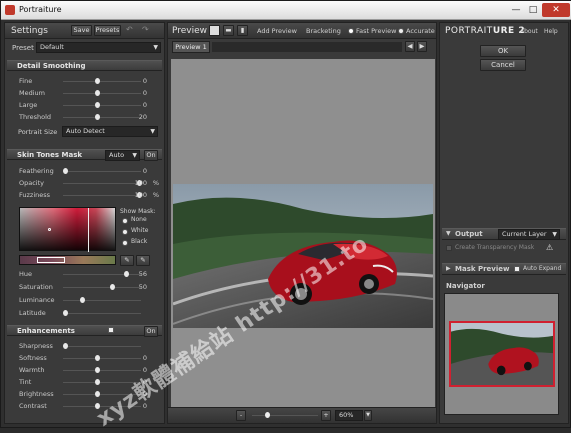 The image size is (571, 433). Describe the element at coordinates (326, 415) in the screenshot. I see `zoom-in-button: +` at that location.